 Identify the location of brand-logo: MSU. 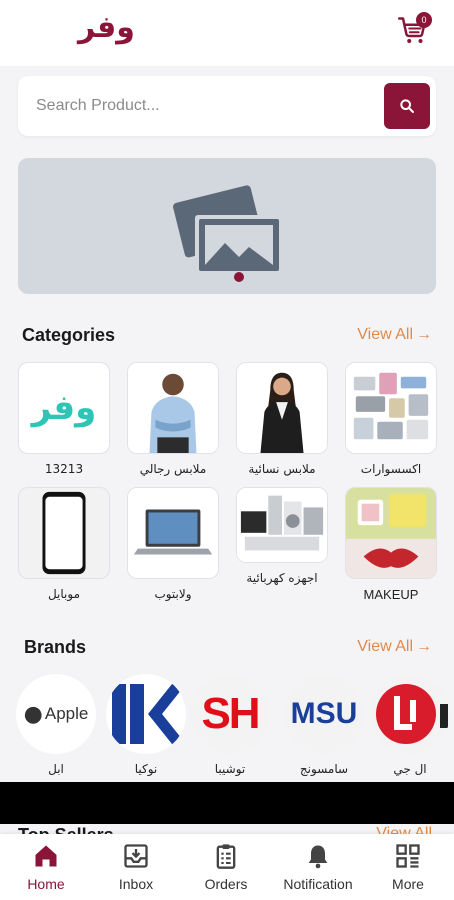
(324, 714).